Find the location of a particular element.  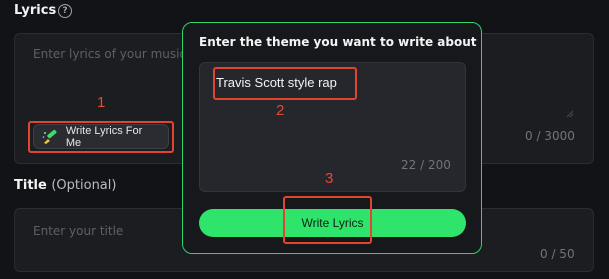

popup-title: Enter the theme you want to write about is located at coordinates (338, 42).